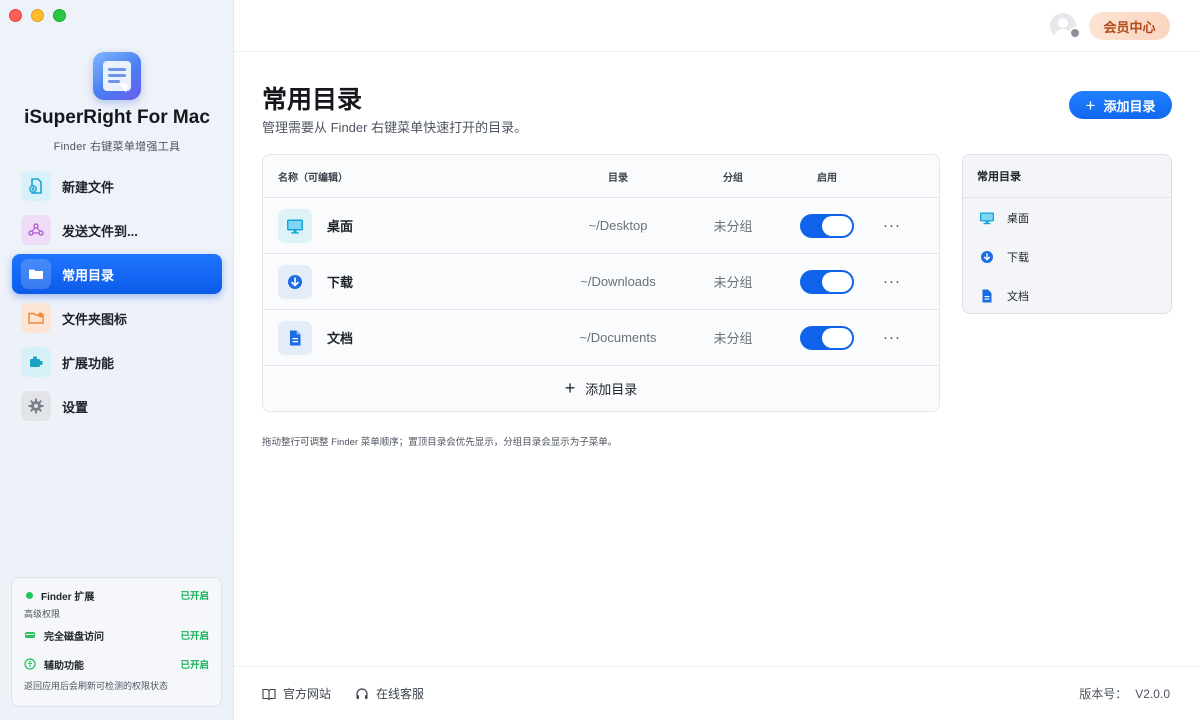  I want to click on add-directory-row: + 添加目录, so click(601, 388).